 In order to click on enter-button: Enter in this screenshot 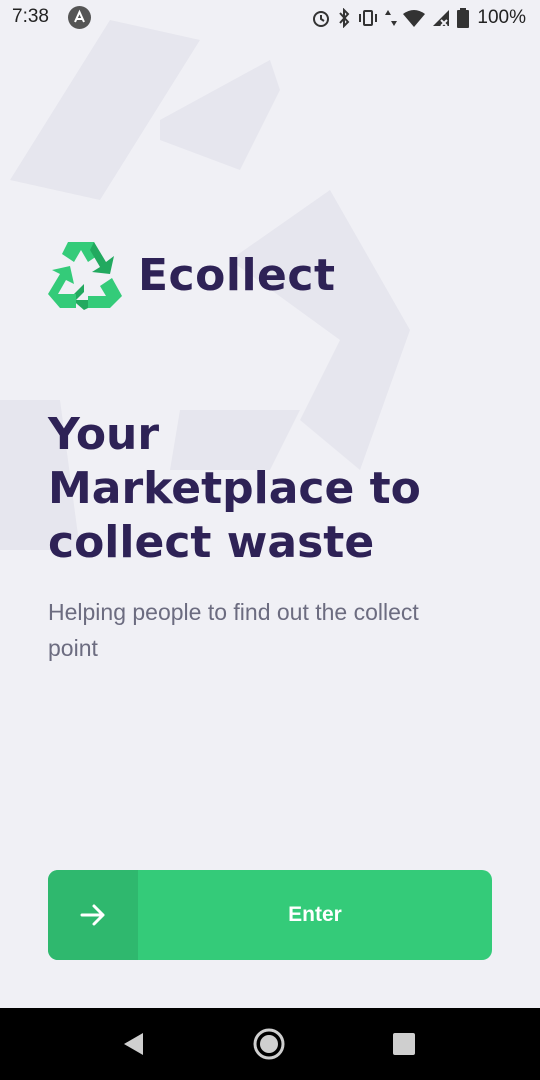, I will do `click(270, 915)`.